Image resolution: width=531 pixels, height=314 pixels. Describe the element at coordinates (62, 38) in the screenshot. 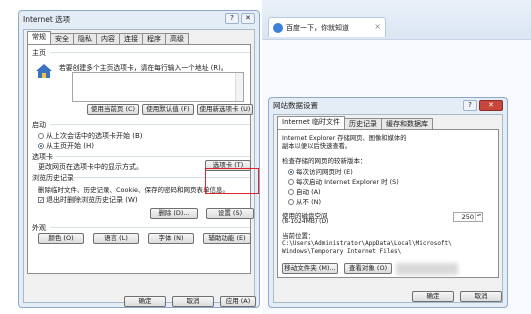

I see `tab-security: 安全` at that location.